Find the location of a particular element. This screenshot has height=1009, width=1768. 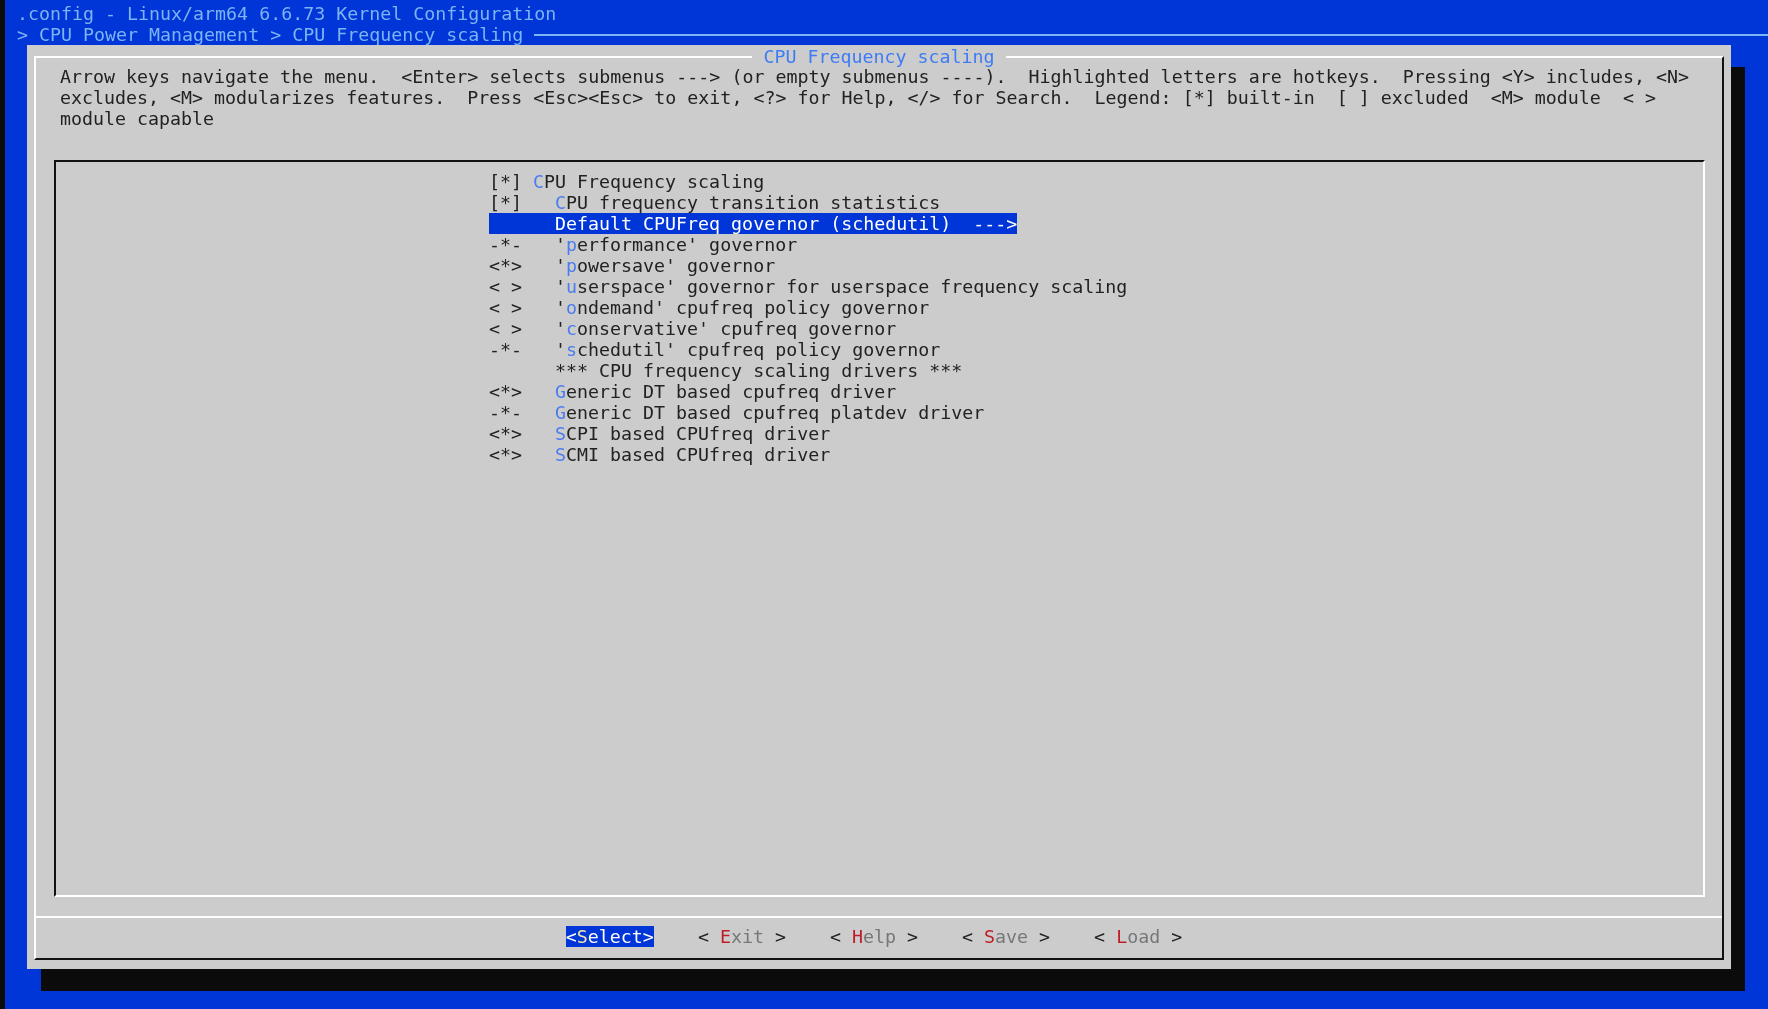

menu-item: [*] CPU frequency transition statistics is located at coordinates (715, 202).